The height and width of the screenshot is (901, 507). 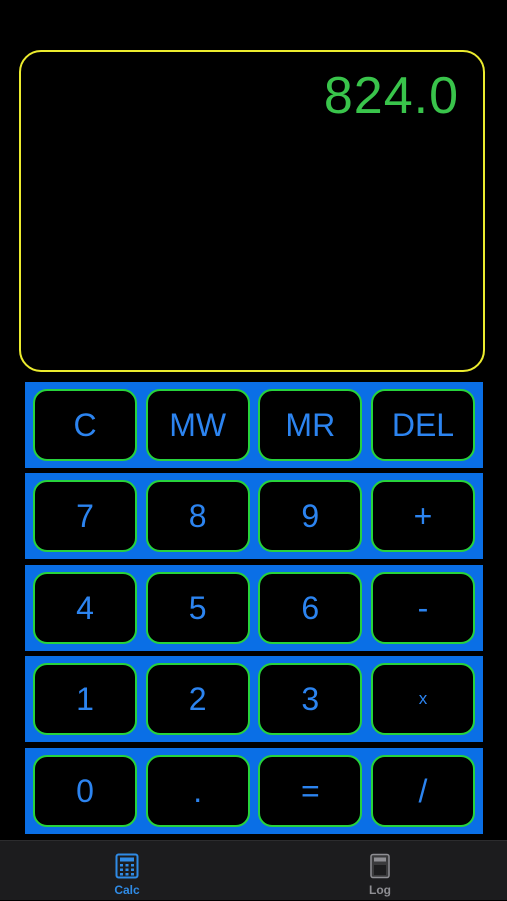 I want to click on keypad-row-4: 1 2 3 x, so click(x=254, y=699).